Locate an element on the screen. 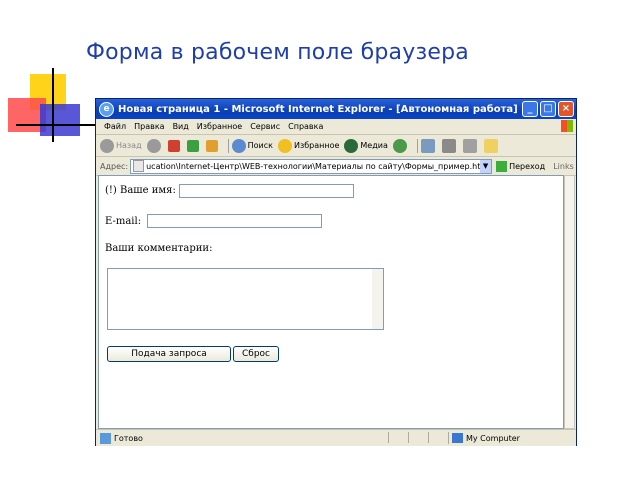 The image size is (640, 480). search-icon is located at coordinates (238, 145).